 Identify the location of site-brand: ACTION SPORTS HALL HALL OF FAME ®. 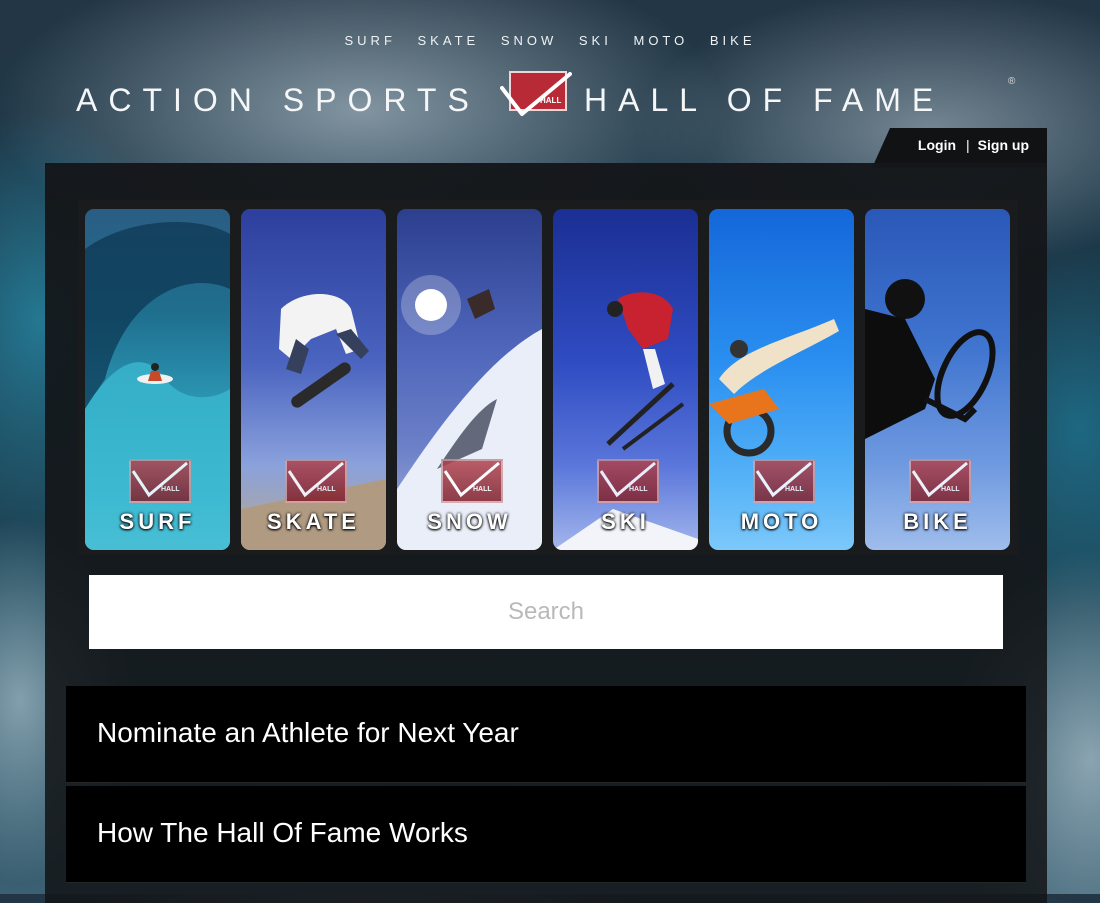
(550, 98).